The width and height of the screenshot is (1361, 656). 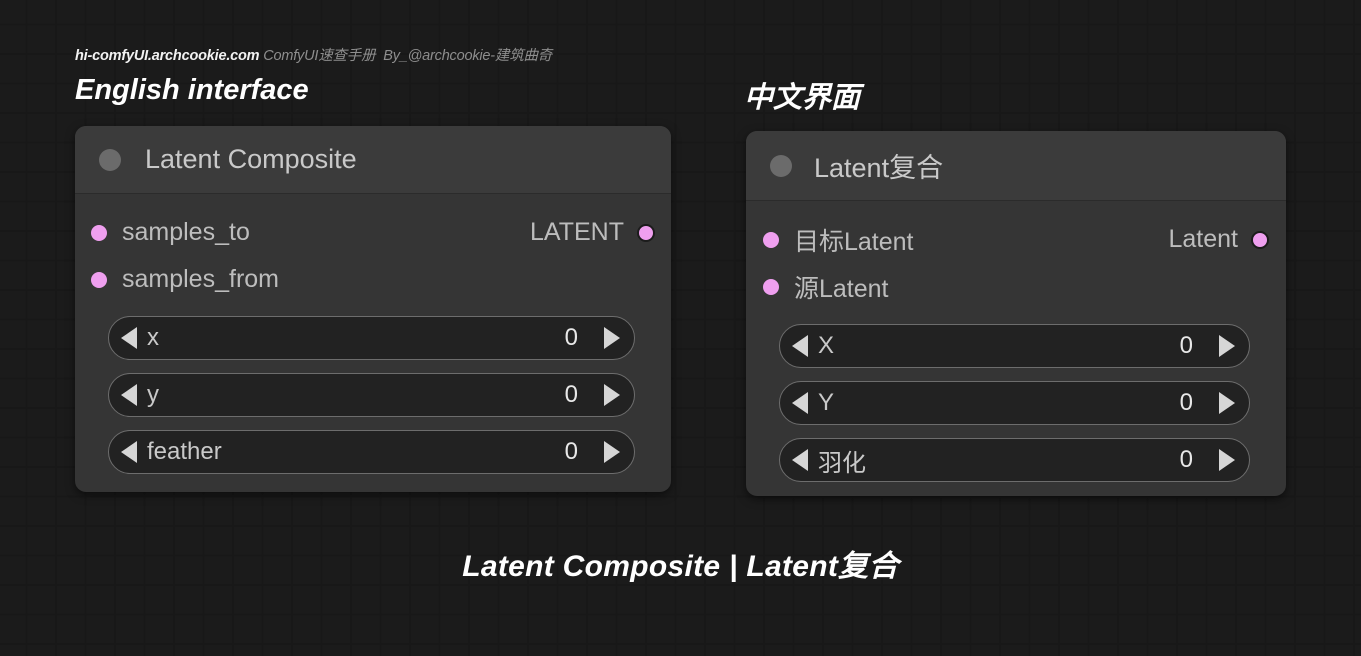 What do you see at coordinates (1203, 239) in the screenshot?
I see `output-port-label: Latent` at bounding box center [1203, 239].